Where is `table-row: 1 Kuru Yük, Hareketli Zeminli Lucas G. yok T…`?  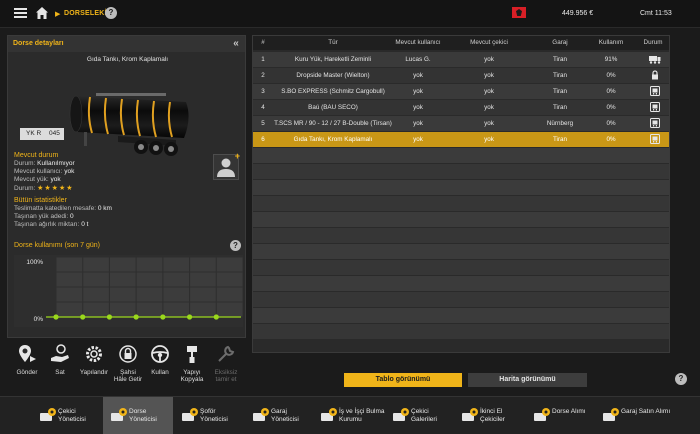 table-row: 1 Kuru Yük, Hareketli Zeminli Lucas G. yok T… is located at coordinates (461, 59).